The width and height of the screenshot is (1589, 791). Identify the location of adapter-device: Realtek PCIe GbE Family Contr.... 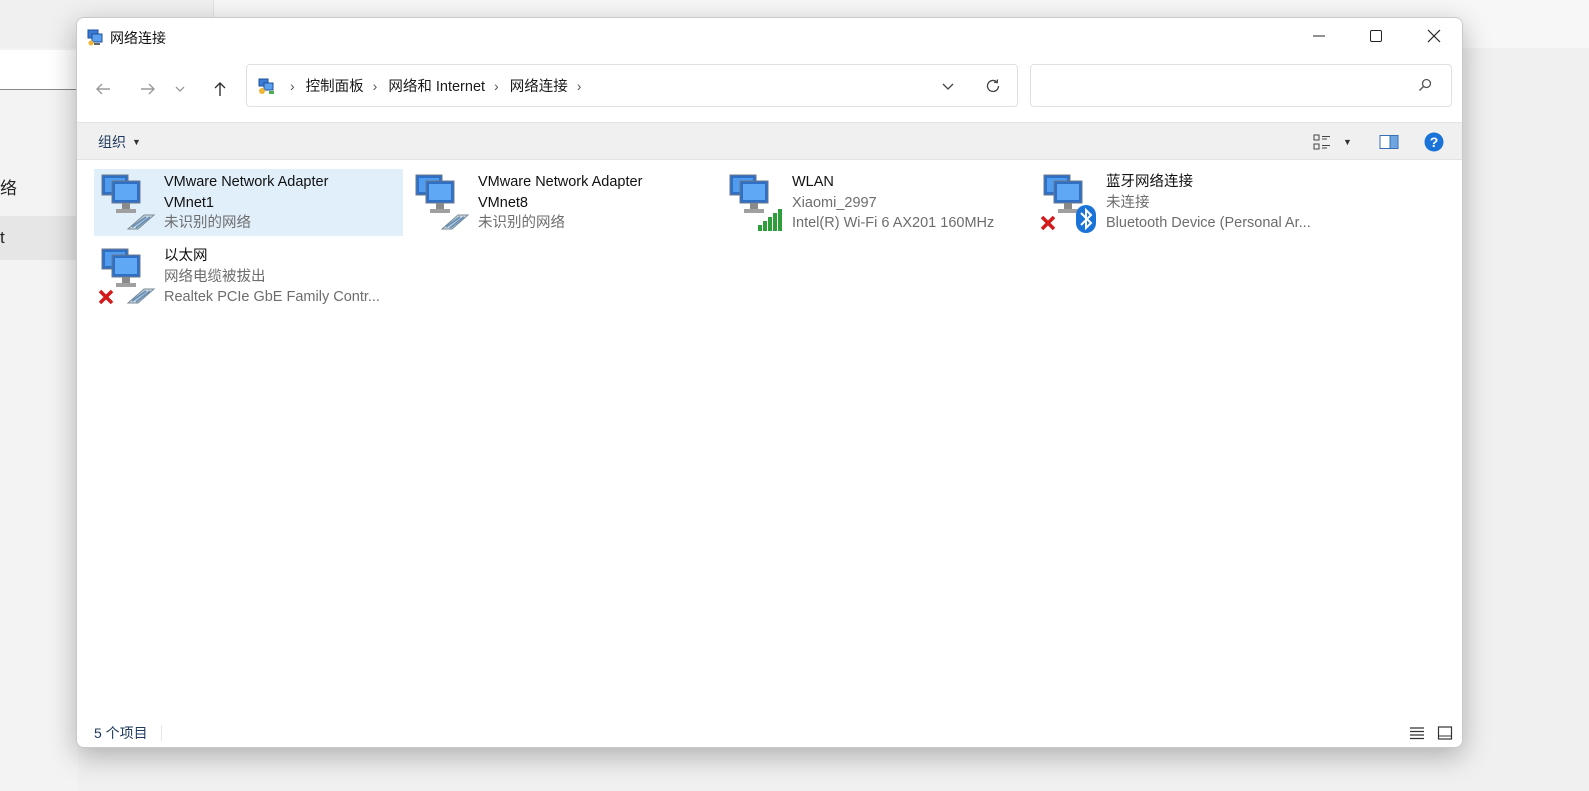
(272, 297).